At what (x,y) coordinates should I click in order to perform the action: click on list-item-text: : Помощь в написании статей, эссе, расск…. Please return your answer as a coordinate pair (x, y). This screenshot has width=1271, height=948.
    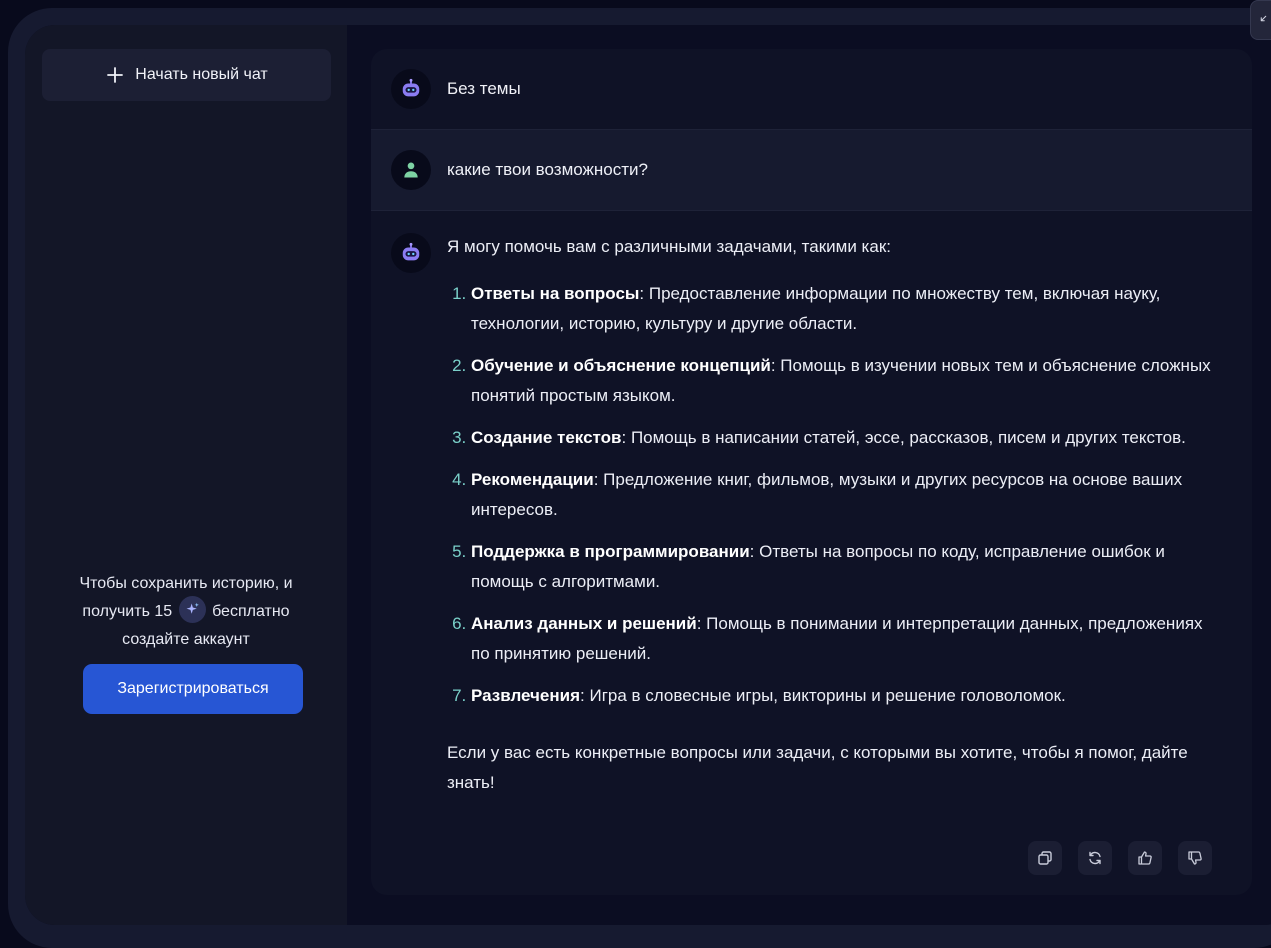
    Looking at the image, I should click on (903, 437).